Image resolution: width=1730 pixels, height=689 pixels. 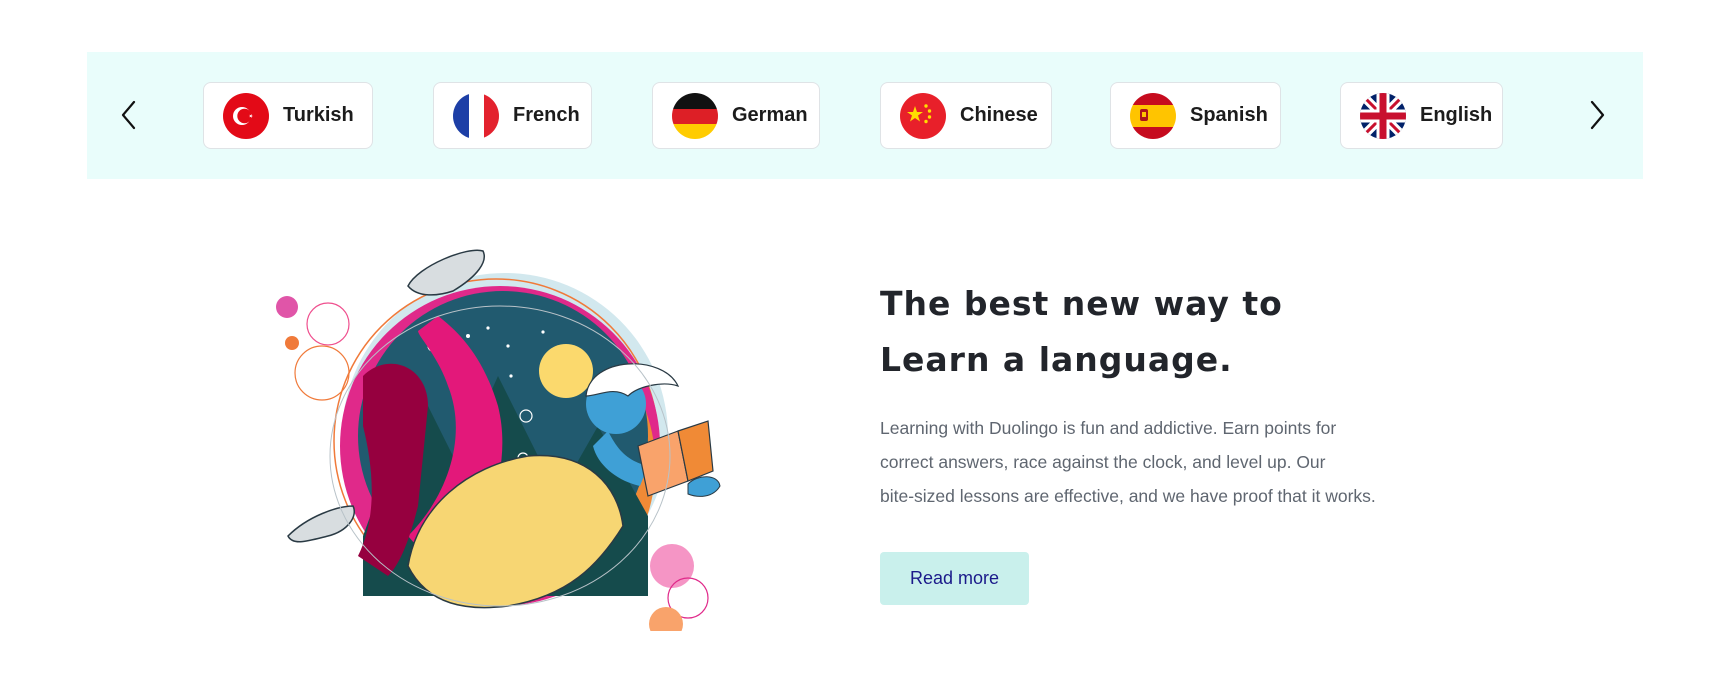 What do you see at coordinates (1153, 115) in the screenshot?
I see `spain-flag-icon` at bounding box center [1153, 115].